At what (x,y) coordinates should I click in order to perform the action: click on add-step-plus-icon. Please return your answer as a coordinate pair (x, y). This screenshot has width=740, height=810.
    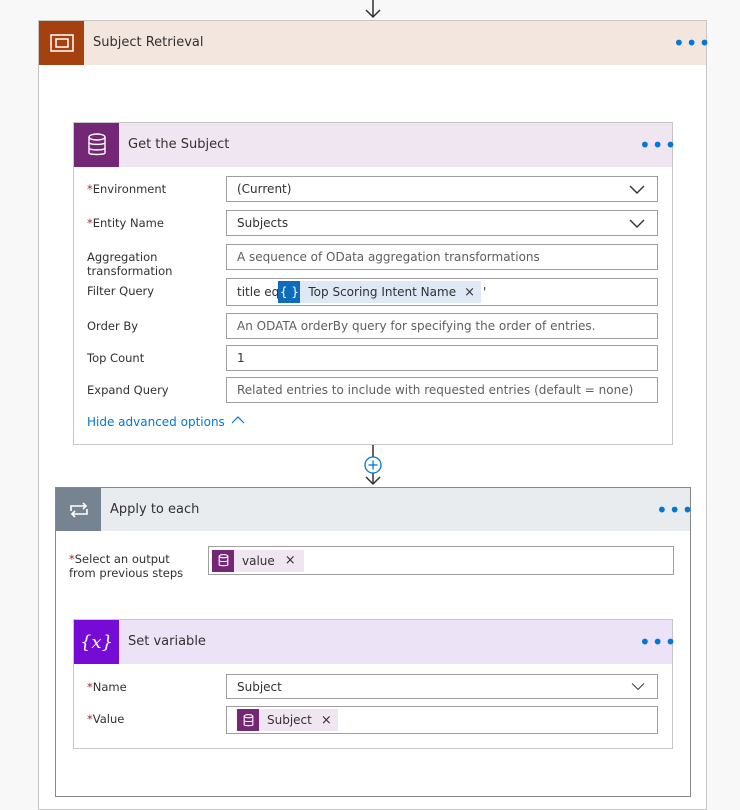
    Looking at the image, I should click on (373, 465).